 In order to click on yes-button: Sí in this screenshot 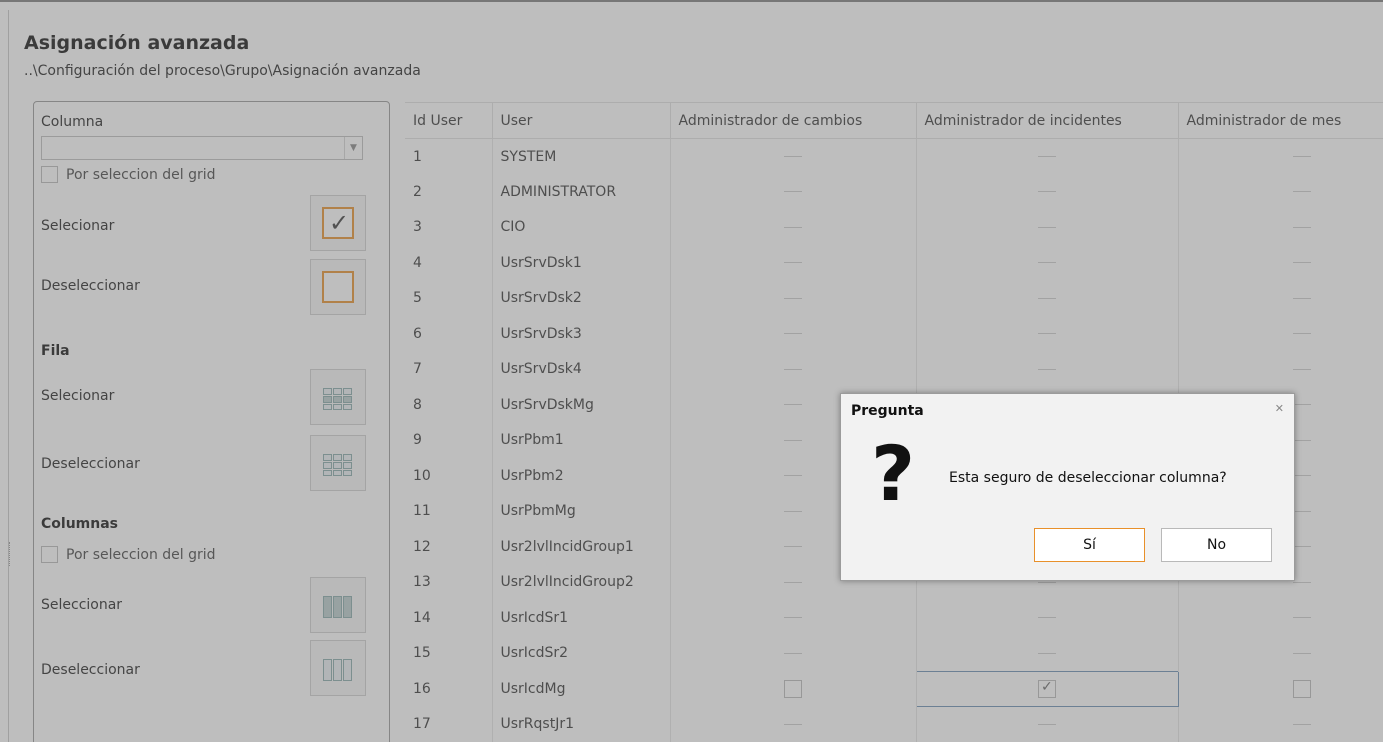, I will do `click(1089, 545)`.